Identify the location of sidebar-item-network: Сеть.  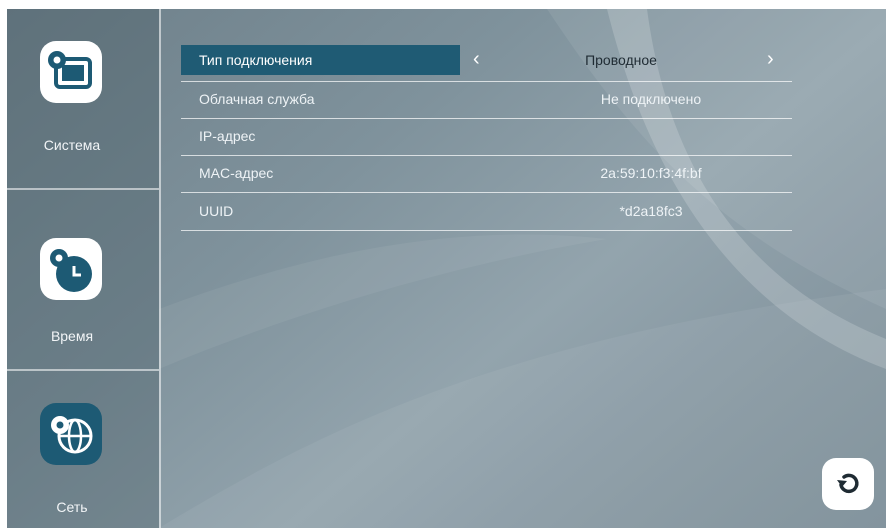
(83, 449).